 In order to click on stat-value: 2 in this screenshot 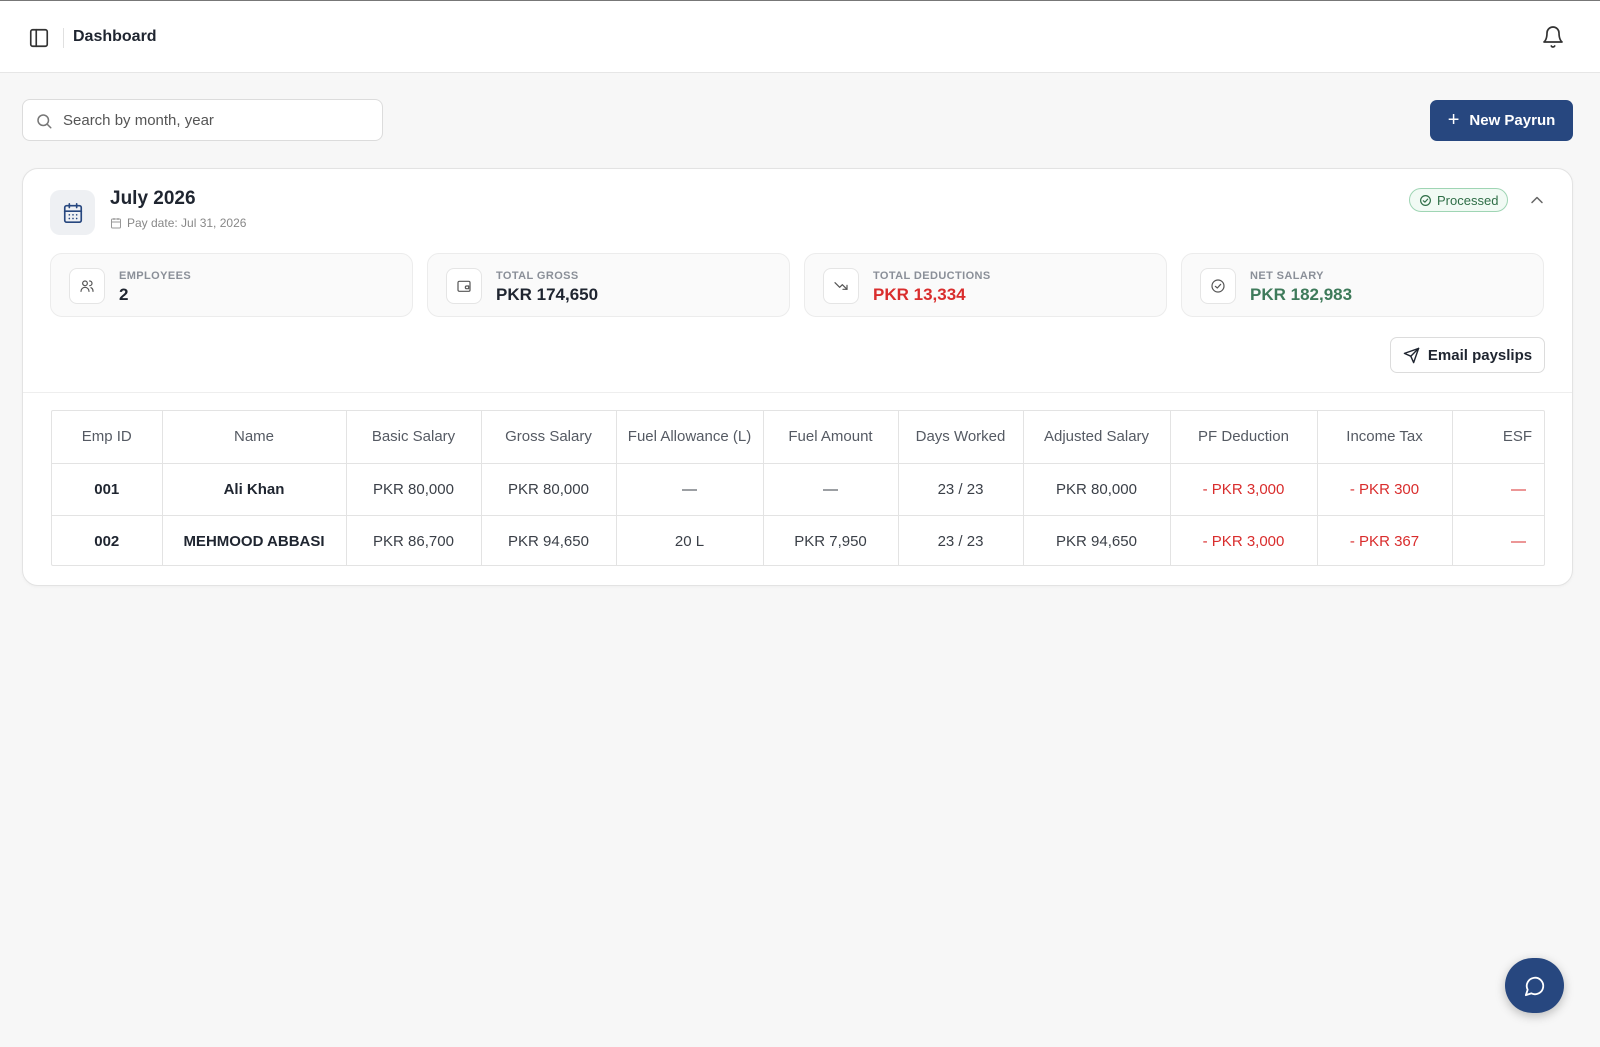, I will do `click(124, 294)`.